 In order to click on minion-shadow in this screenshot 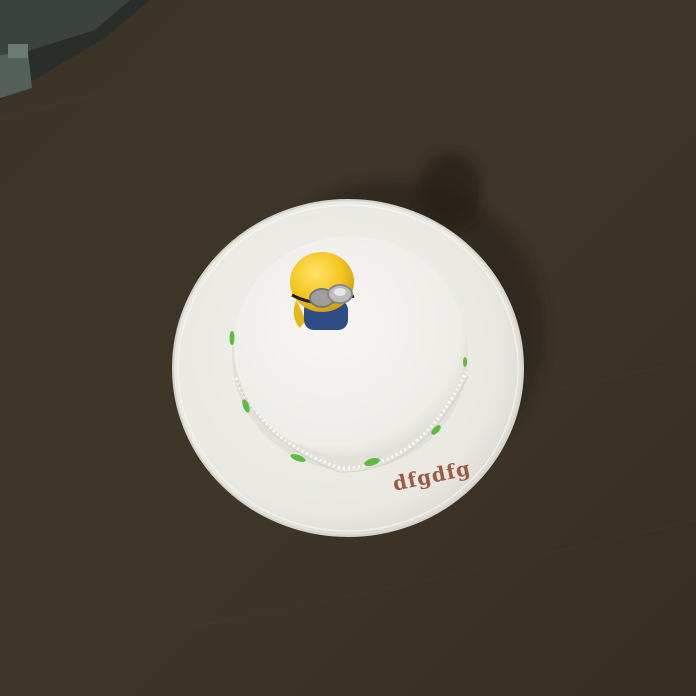, I will do `click(450, 190)`.